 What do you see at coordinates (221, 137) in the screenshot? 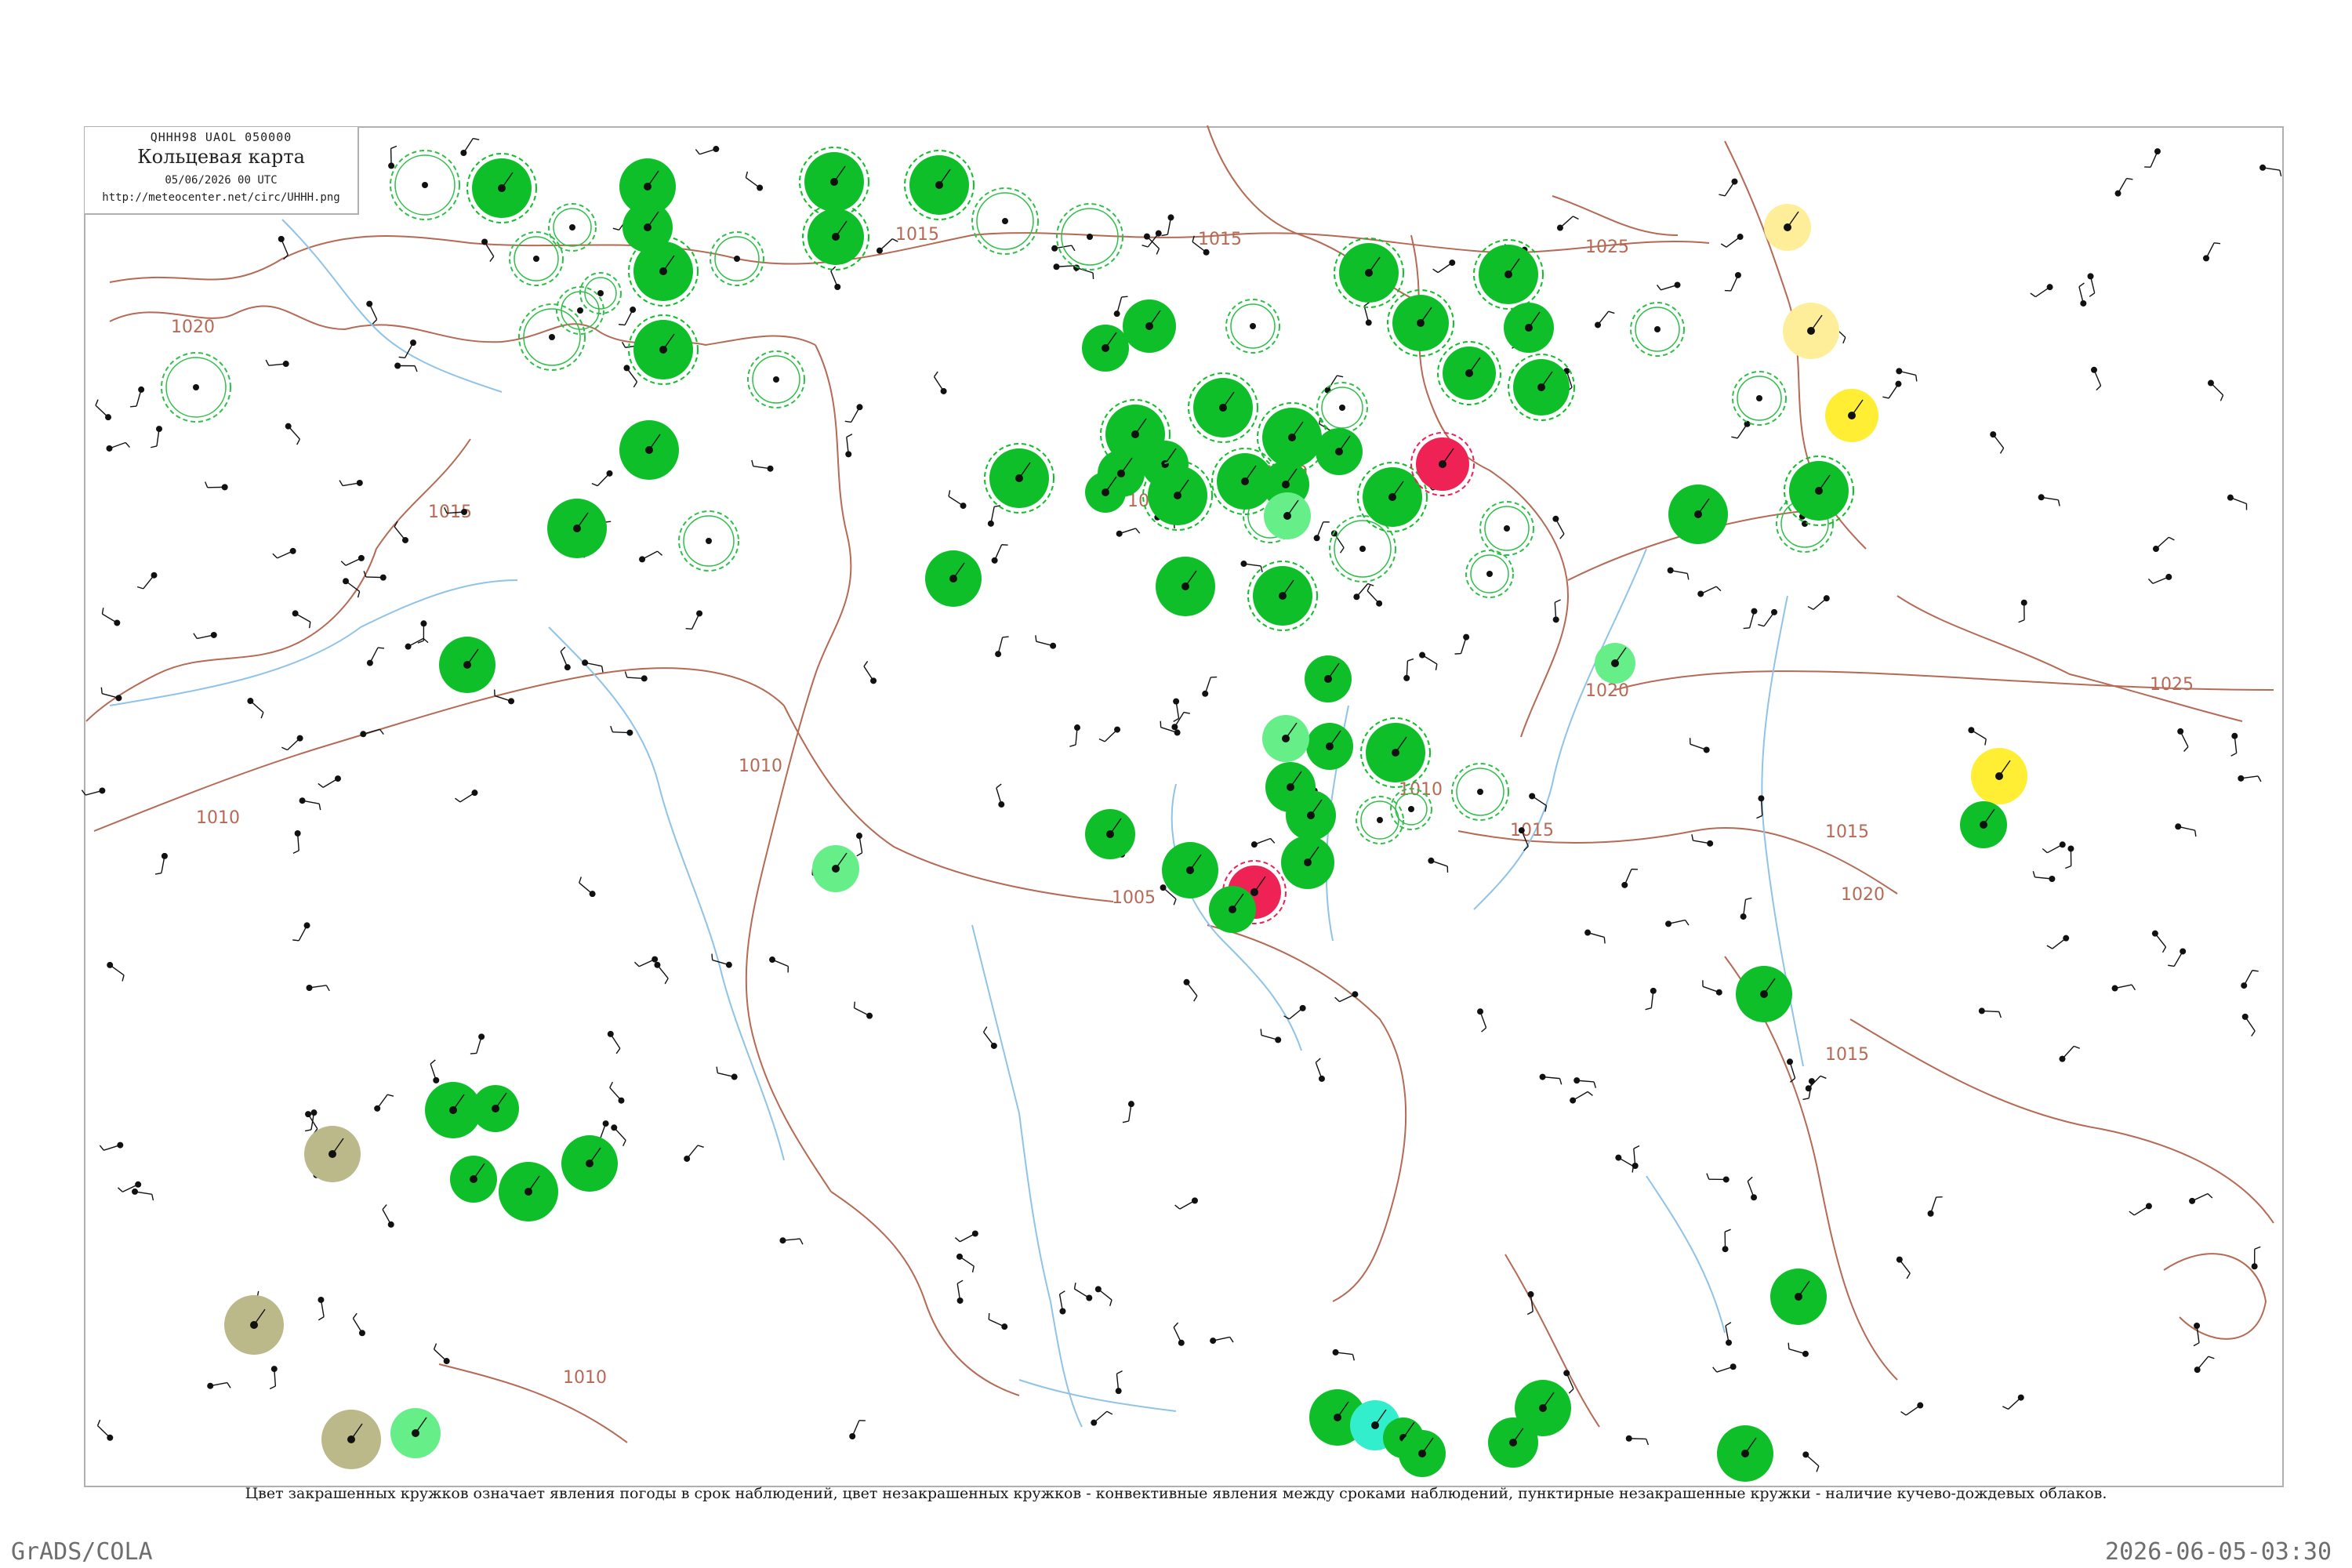
I see `bulletin-code: QHHH98 UAOL 050000` at bounding box center [221, 137].